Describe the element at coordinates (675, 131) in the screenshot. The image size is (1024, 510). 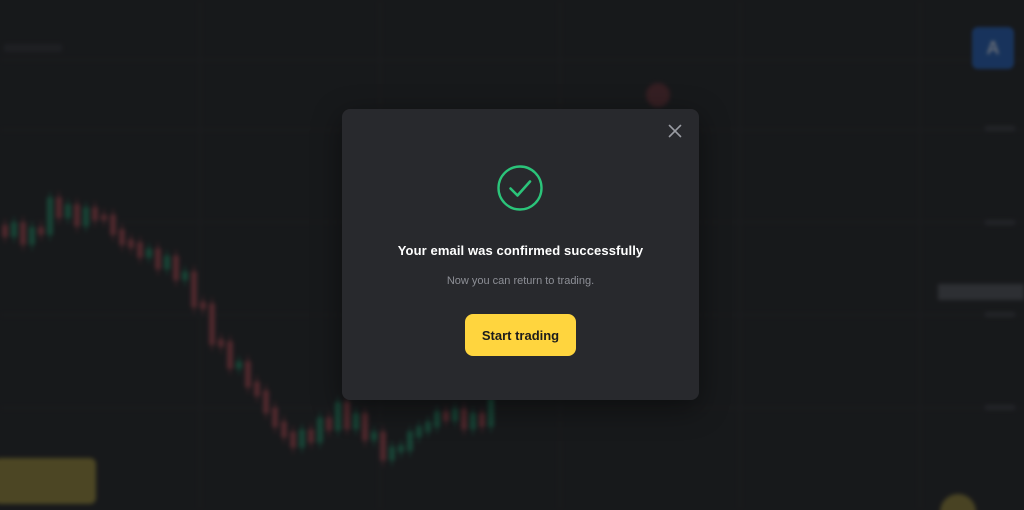
I see `close-icon` at that location.